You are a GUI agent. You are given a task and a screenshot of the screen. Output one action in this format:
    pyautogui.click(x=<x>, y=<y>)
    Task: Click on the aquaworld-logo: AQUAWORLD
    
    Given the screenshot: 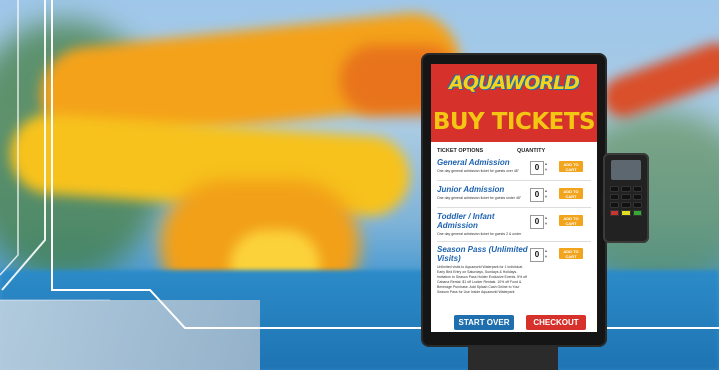 What is the action you would take?
    pyautogui.click(x=514, y=87)
    